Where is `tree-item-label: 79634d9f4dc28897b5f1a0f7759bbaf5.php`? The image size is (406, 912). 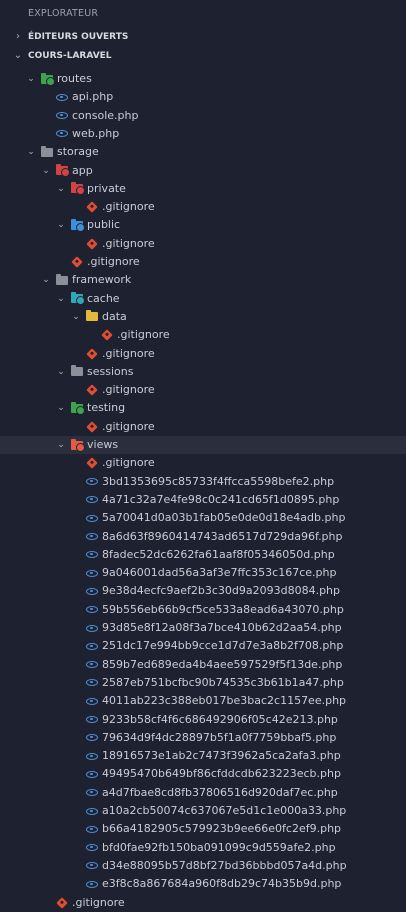 tree-item-label: 79634d9f4dc28897b5f1a0f7759bbaf5.php is located at coordinates (219, 737).